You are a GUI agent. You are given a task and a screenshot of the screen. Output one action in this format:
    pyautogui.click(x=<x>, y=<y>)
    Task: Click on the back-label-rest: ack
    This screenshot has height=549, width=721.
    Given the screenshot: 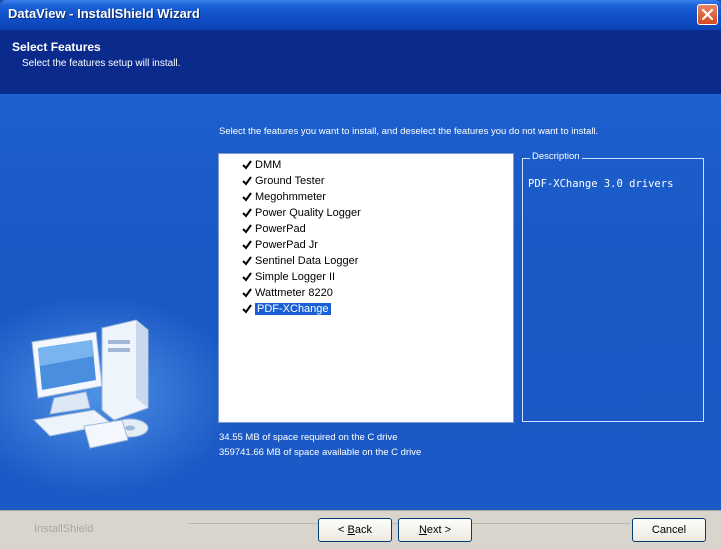 What is the action you would take?
    pyautogui.click(x=363, y=530)
    